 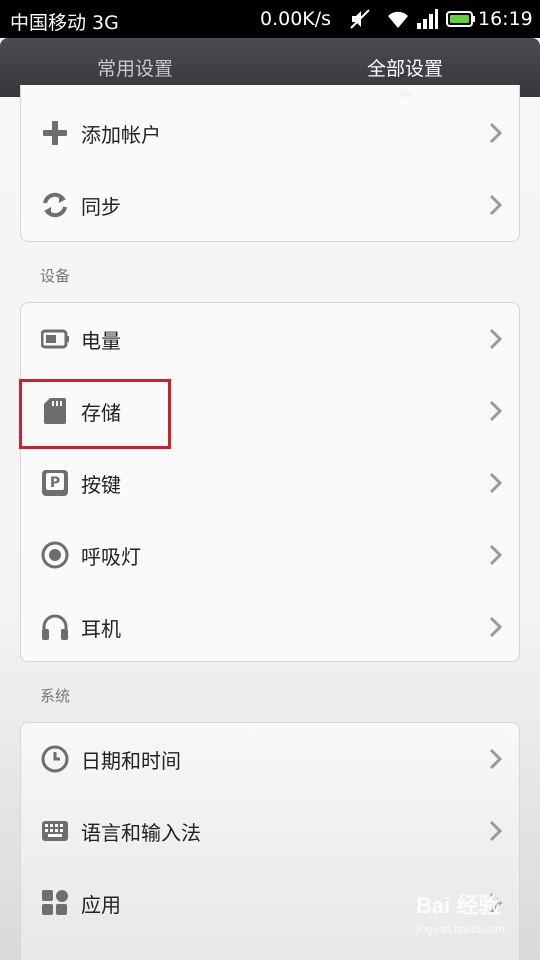 I want to click on highlight-box, so click(x=95, y=414).